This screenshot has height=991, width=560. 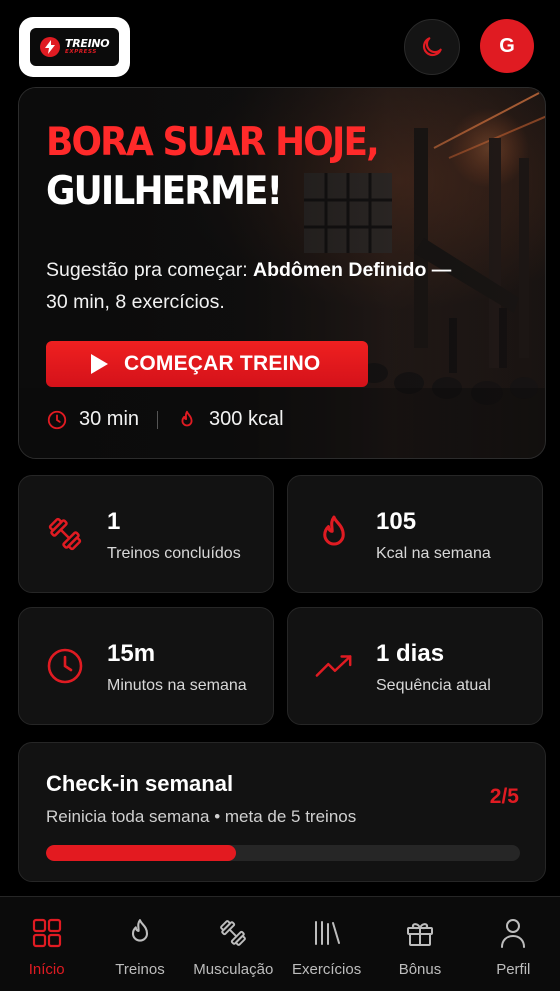 I want to click on checkin-title: Check-in semanal, so click(x=140, y=783).